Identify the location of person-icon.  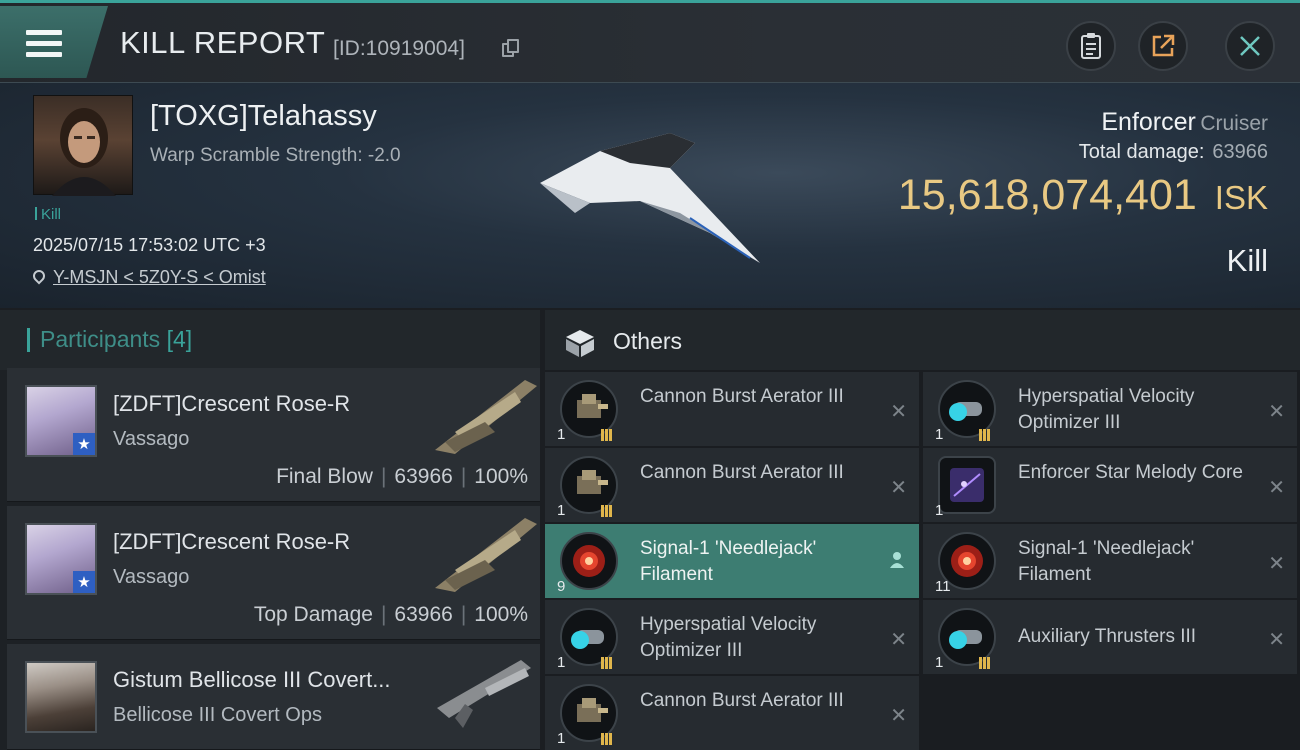
(897, 560).